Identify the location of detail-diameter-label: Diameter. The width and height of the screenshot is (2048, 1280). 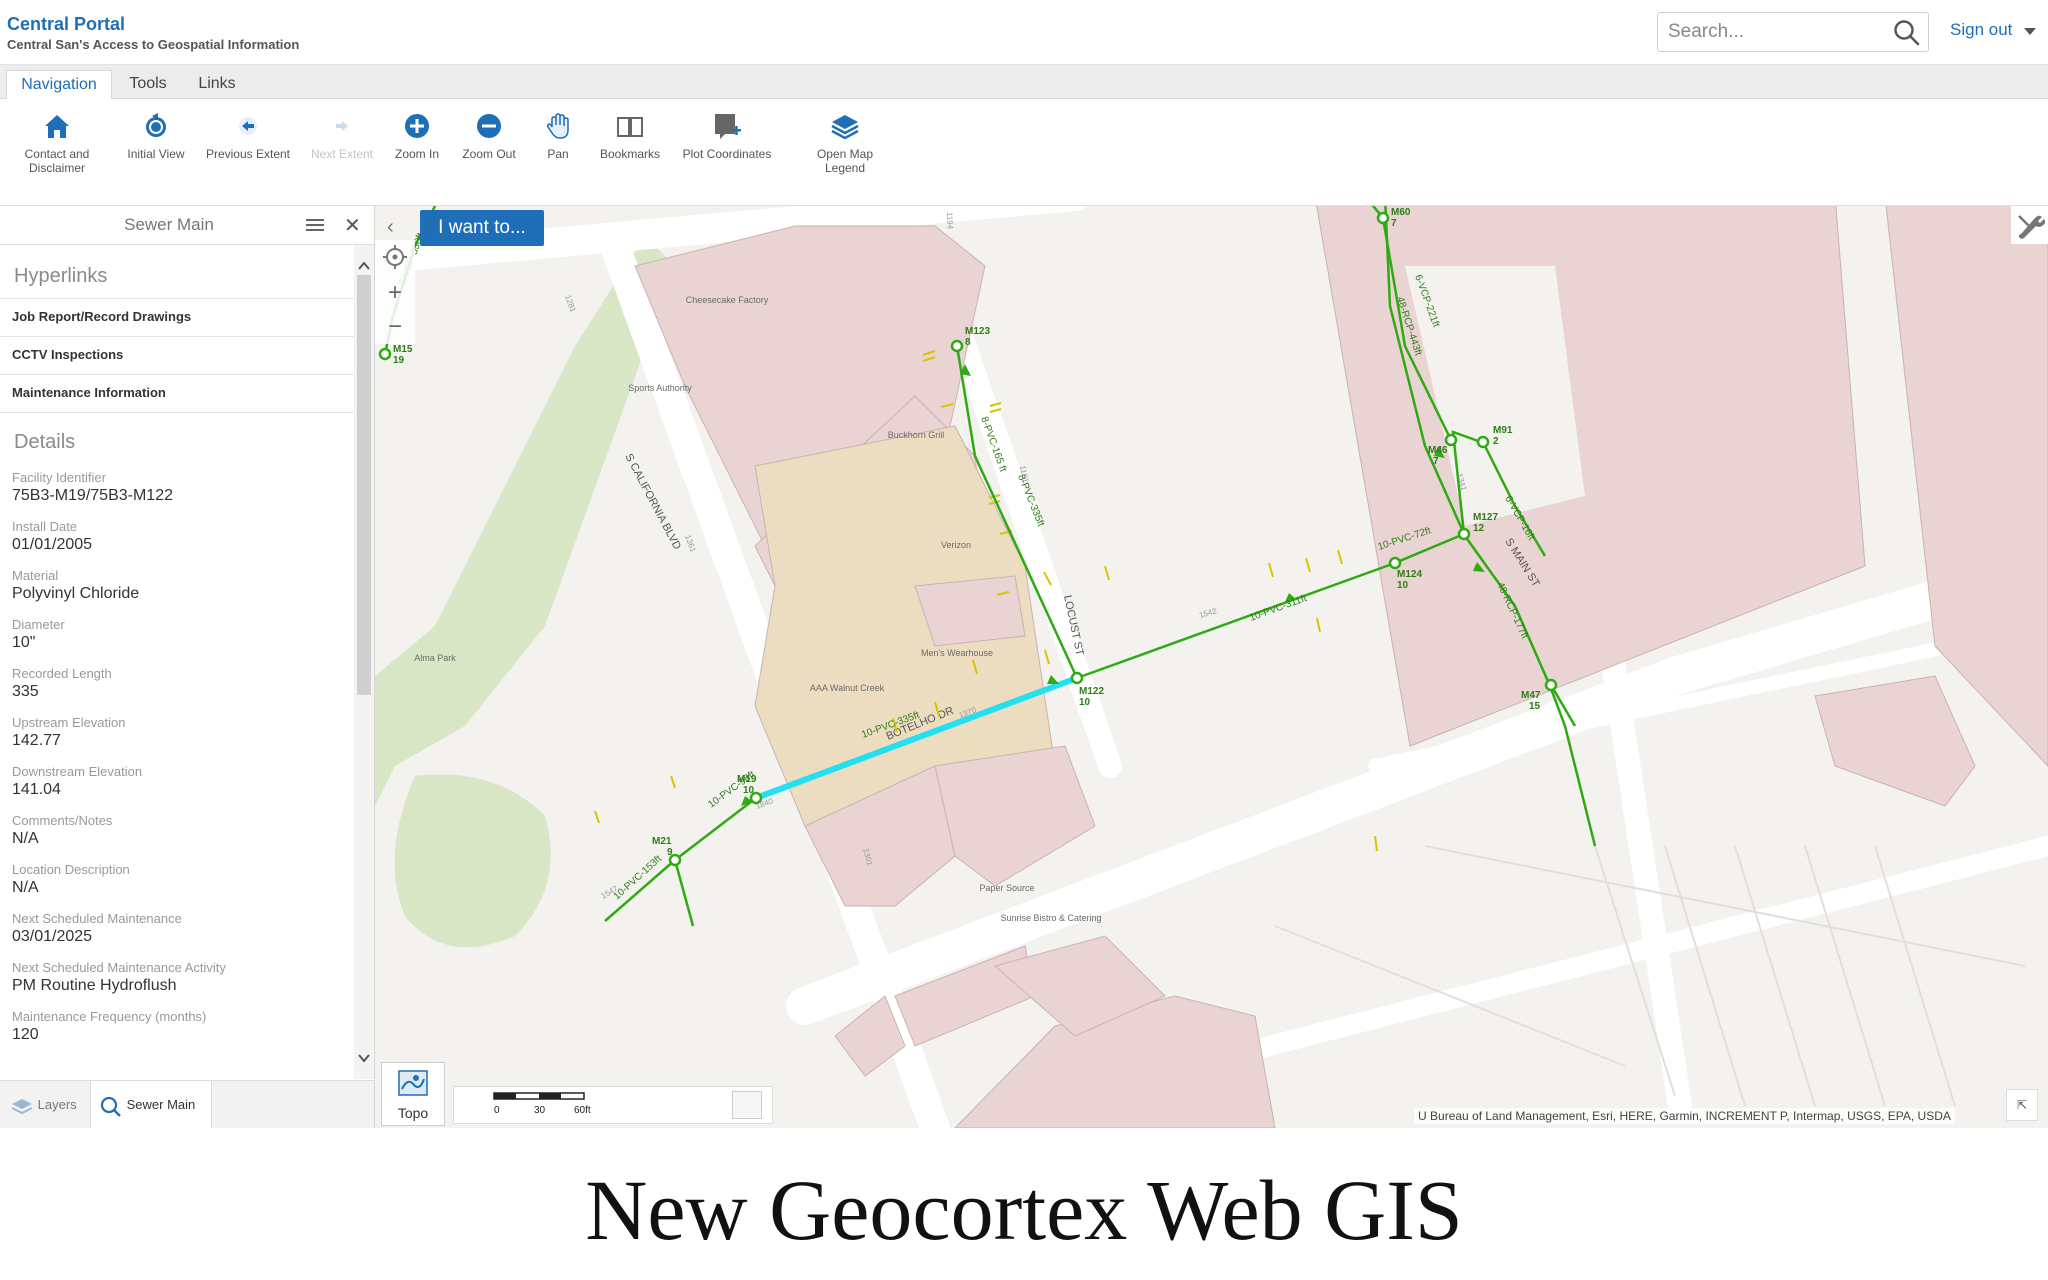
(38, 624).